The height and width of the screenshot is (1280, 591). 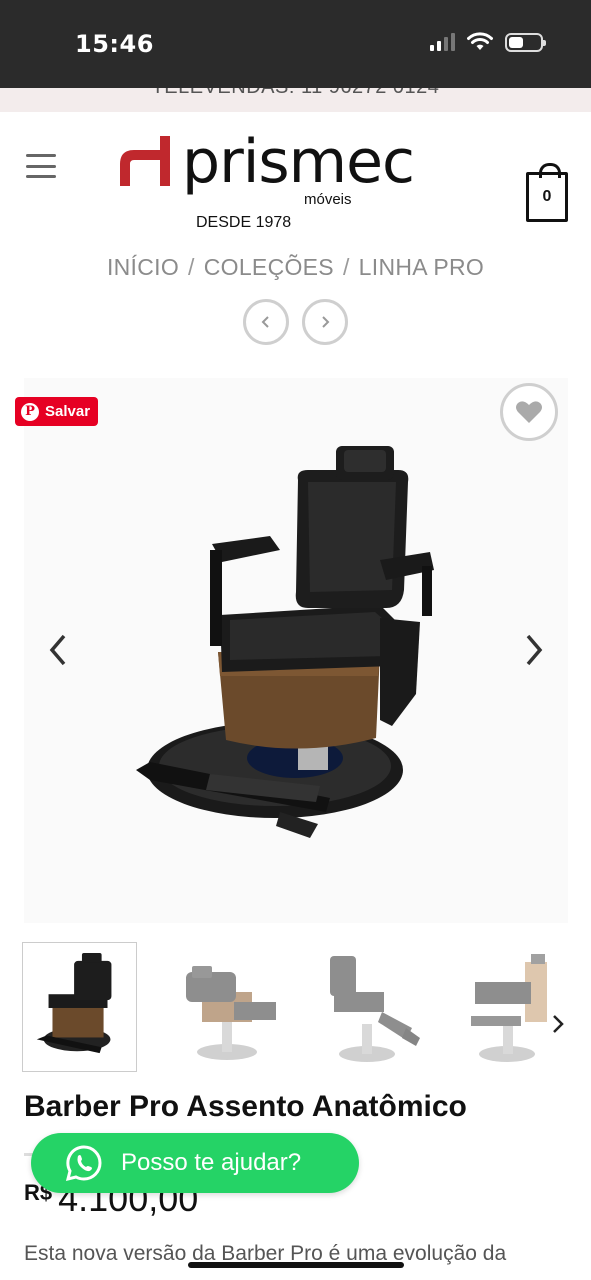 What do you see at coordinates (421, 267) in the screenshot?
I see `breadcrumb-linha-pro: LINHA PRO` at bounding box center [421, 267].